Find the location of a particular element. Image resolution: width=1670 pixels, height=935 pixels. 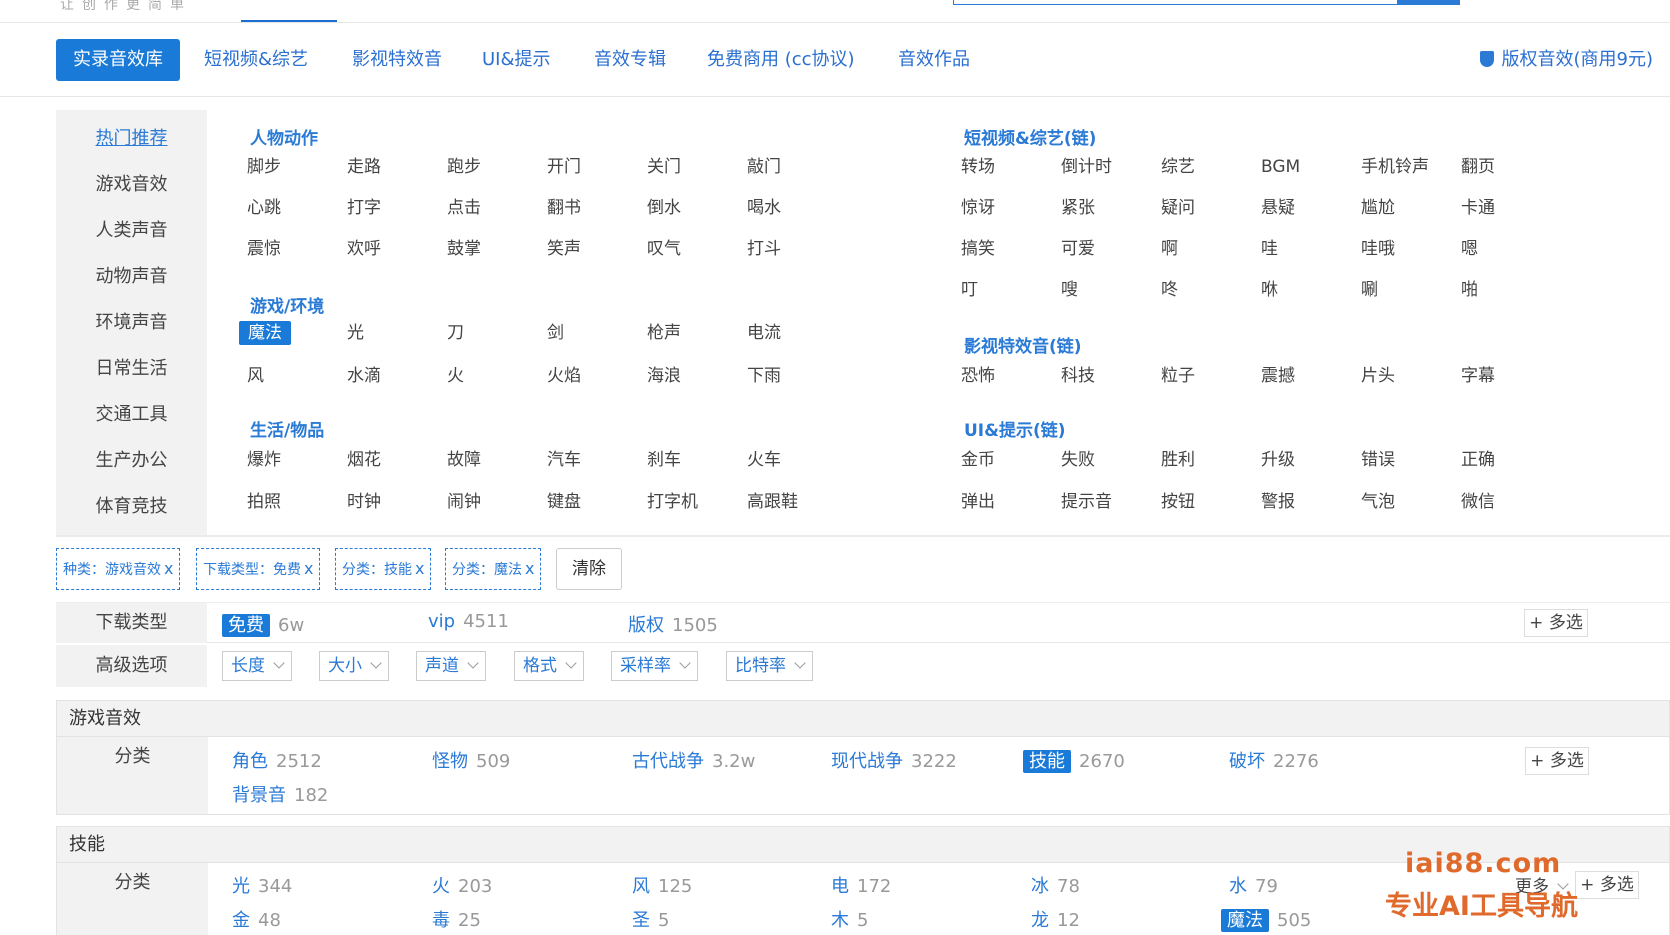

keyword: 火焰 is located at coordinates (564, 376).